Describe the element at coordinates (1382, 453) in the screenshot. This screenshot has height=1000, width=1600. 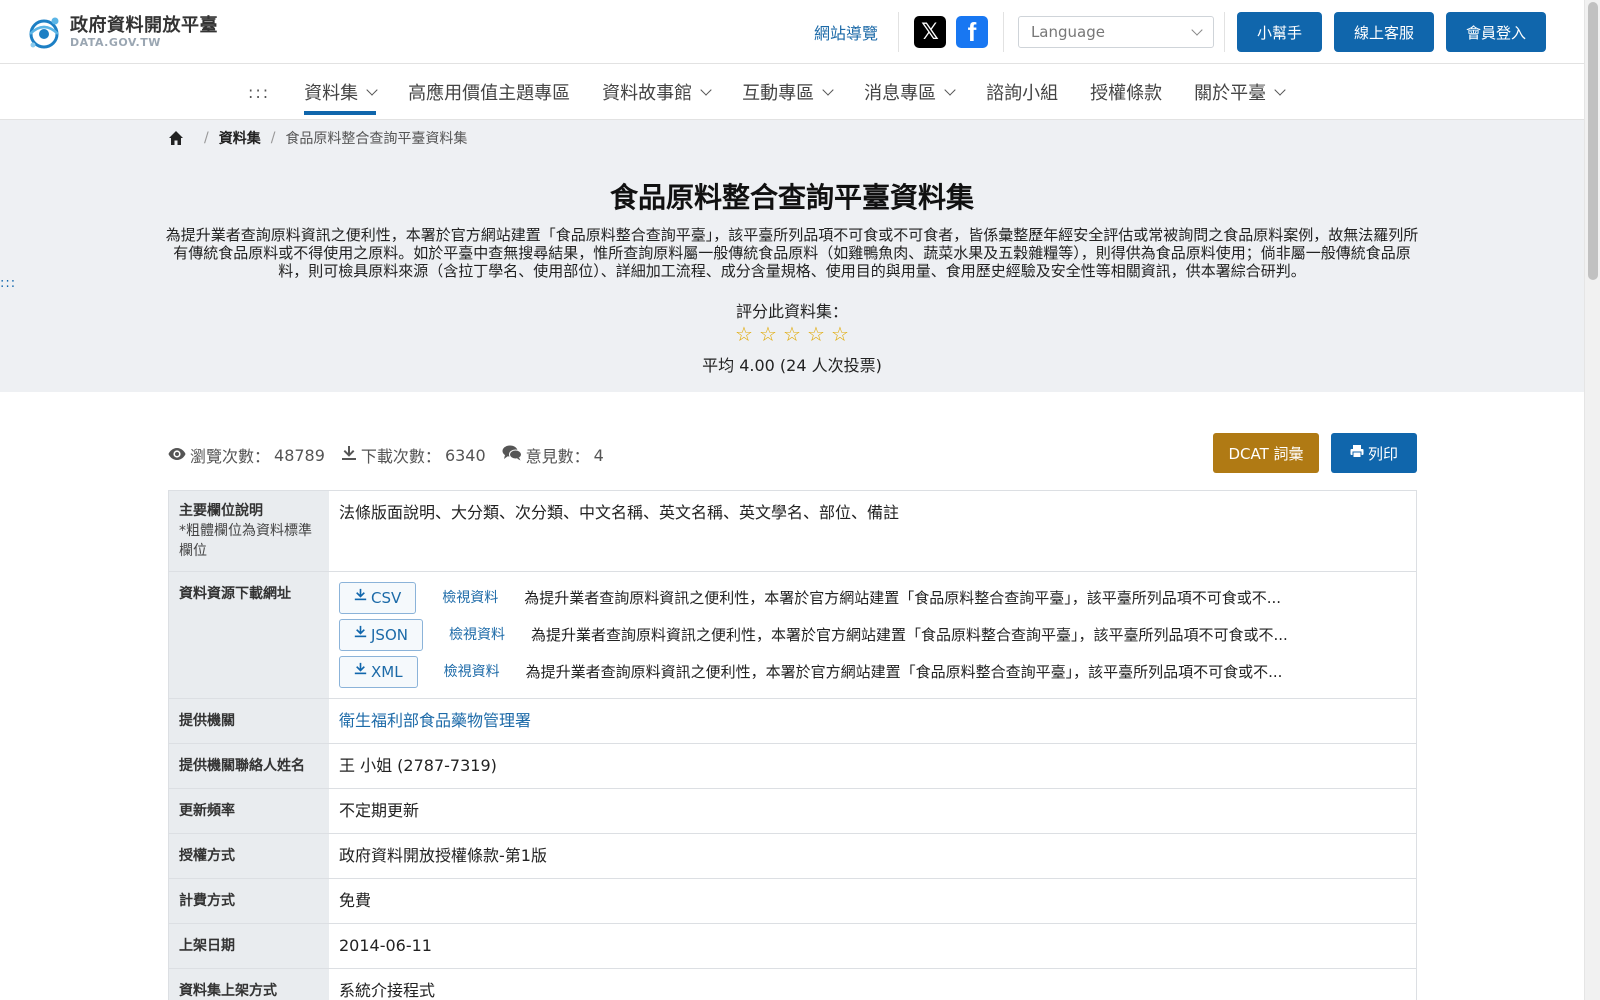
I see `print-label: 列印` at that location.